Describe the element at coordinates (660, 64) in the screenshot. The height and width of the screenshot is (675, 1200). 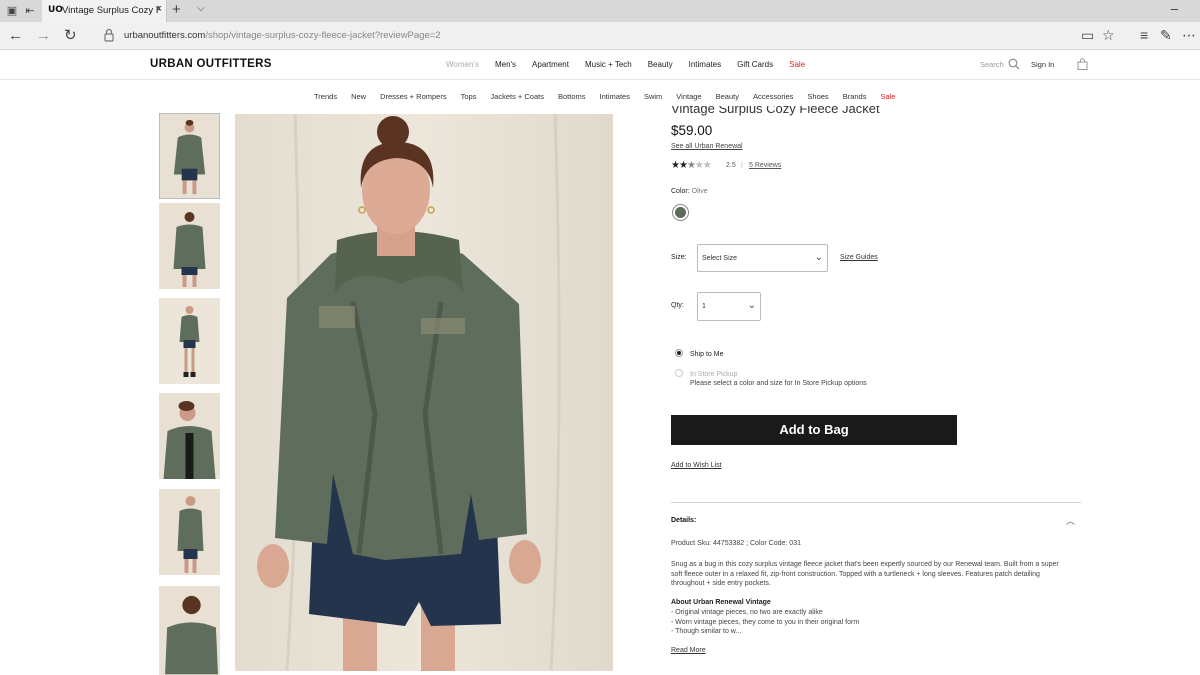
I see `nav-beauty: Beauty` at that location.